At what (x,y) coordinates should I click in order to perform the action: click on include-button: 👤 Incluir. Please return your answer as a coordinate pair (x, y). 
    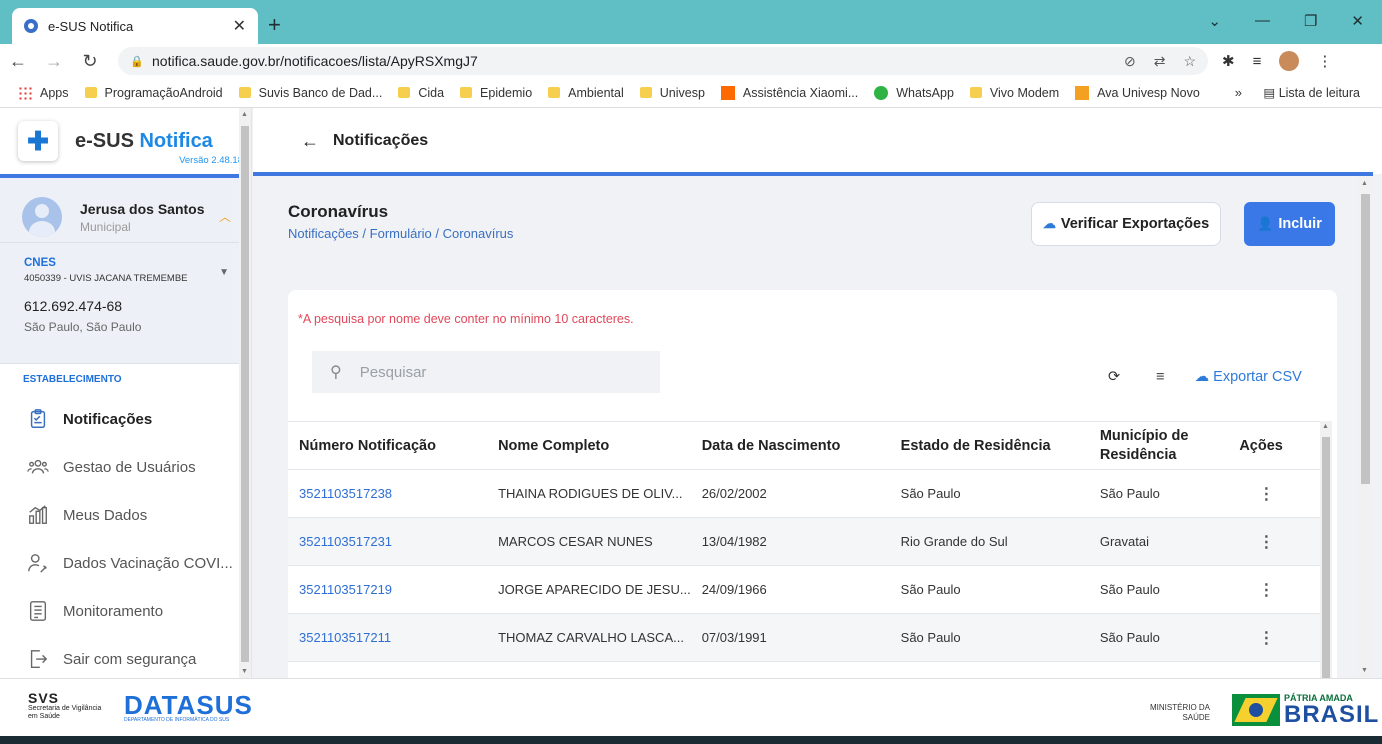
    Looking at the image, I should click on (1289, 224).